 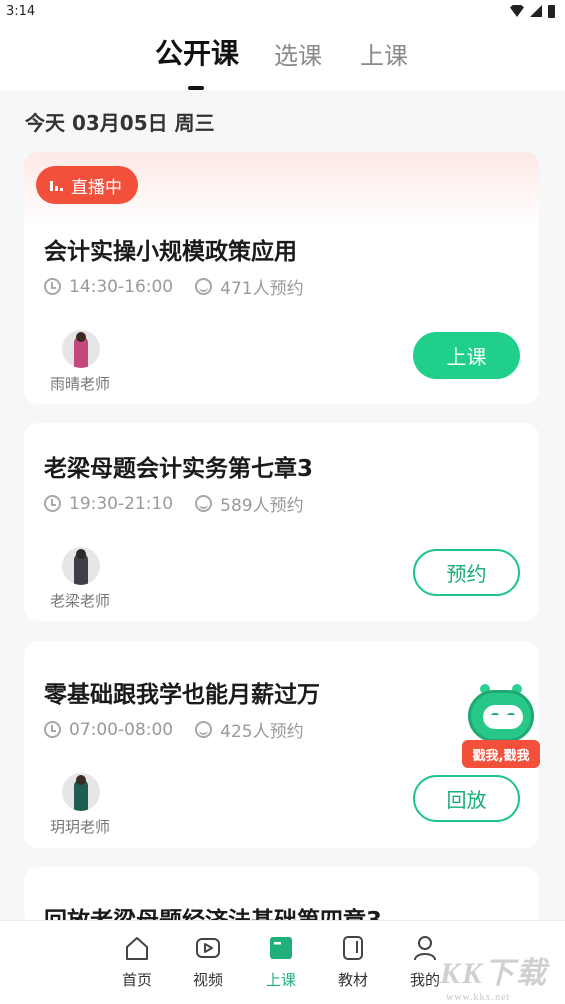 What do you see at coordinates (281, 962) in the screenshot?
I see `nav-item-class: 上课` at bounding box center [281, 962].